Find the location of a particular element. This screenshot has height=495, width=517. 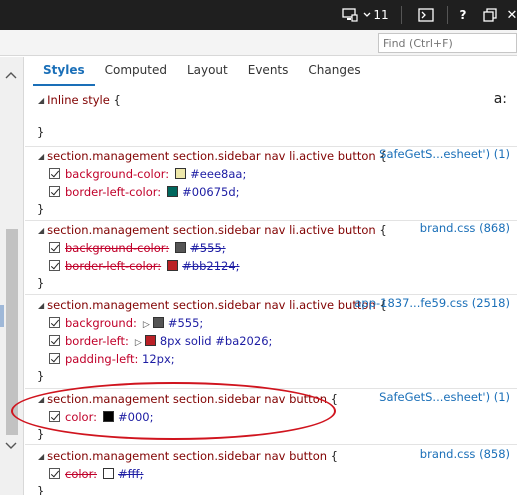

help-button: ? is located at coordinates (463, 15).